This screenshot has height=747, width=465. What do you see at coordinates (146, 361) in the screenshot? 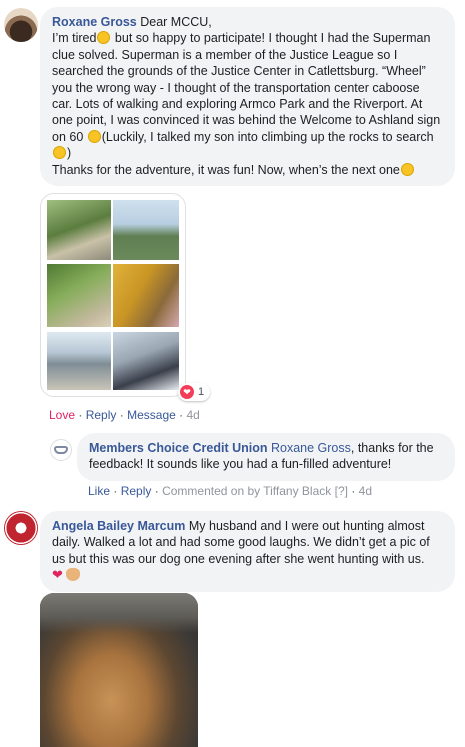
I see `photo-selfie` at bounding box center [146, 361].